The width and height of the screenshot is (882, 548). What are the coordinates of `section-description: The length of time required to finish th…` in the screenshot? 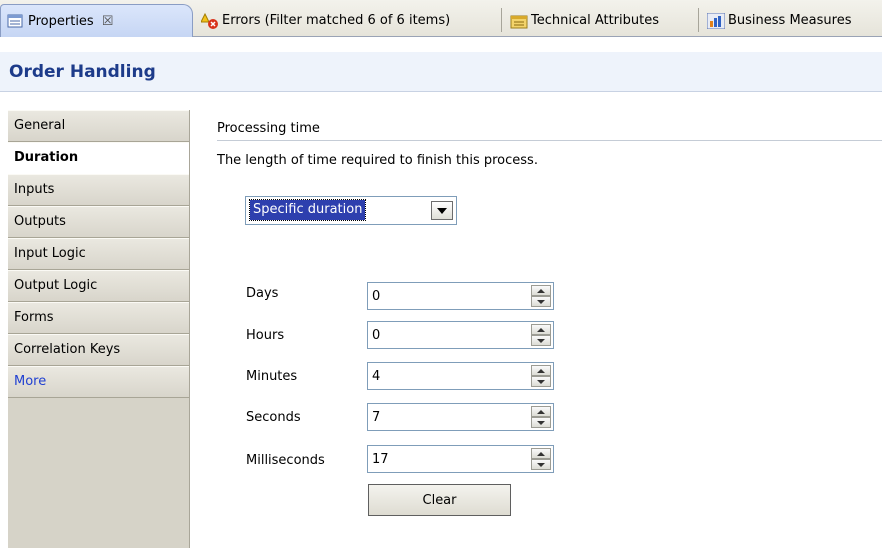 It's located at (377, 160).